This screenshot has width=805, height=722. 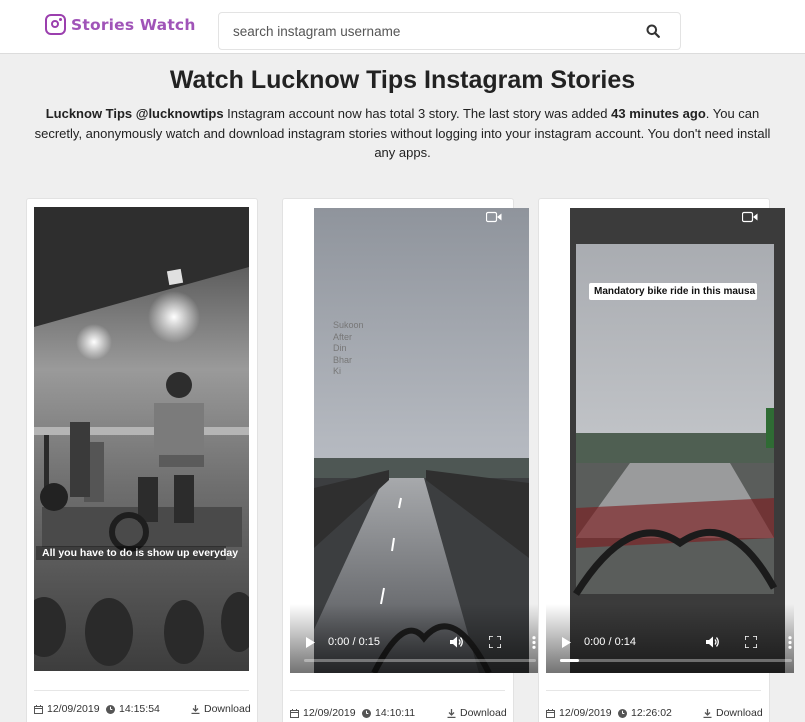 I want to click on story-caption: All you have to do is show up everyday, so click(x=140, y=553).